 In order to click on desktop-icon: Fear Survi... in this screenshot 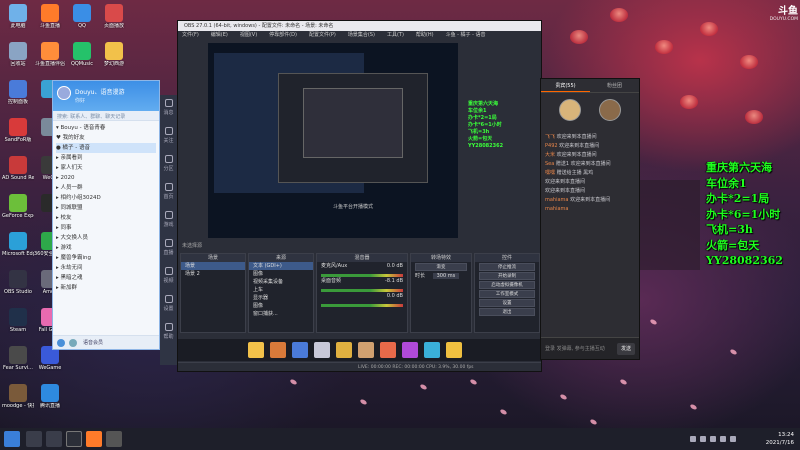, I will do `click(18, 358)`.